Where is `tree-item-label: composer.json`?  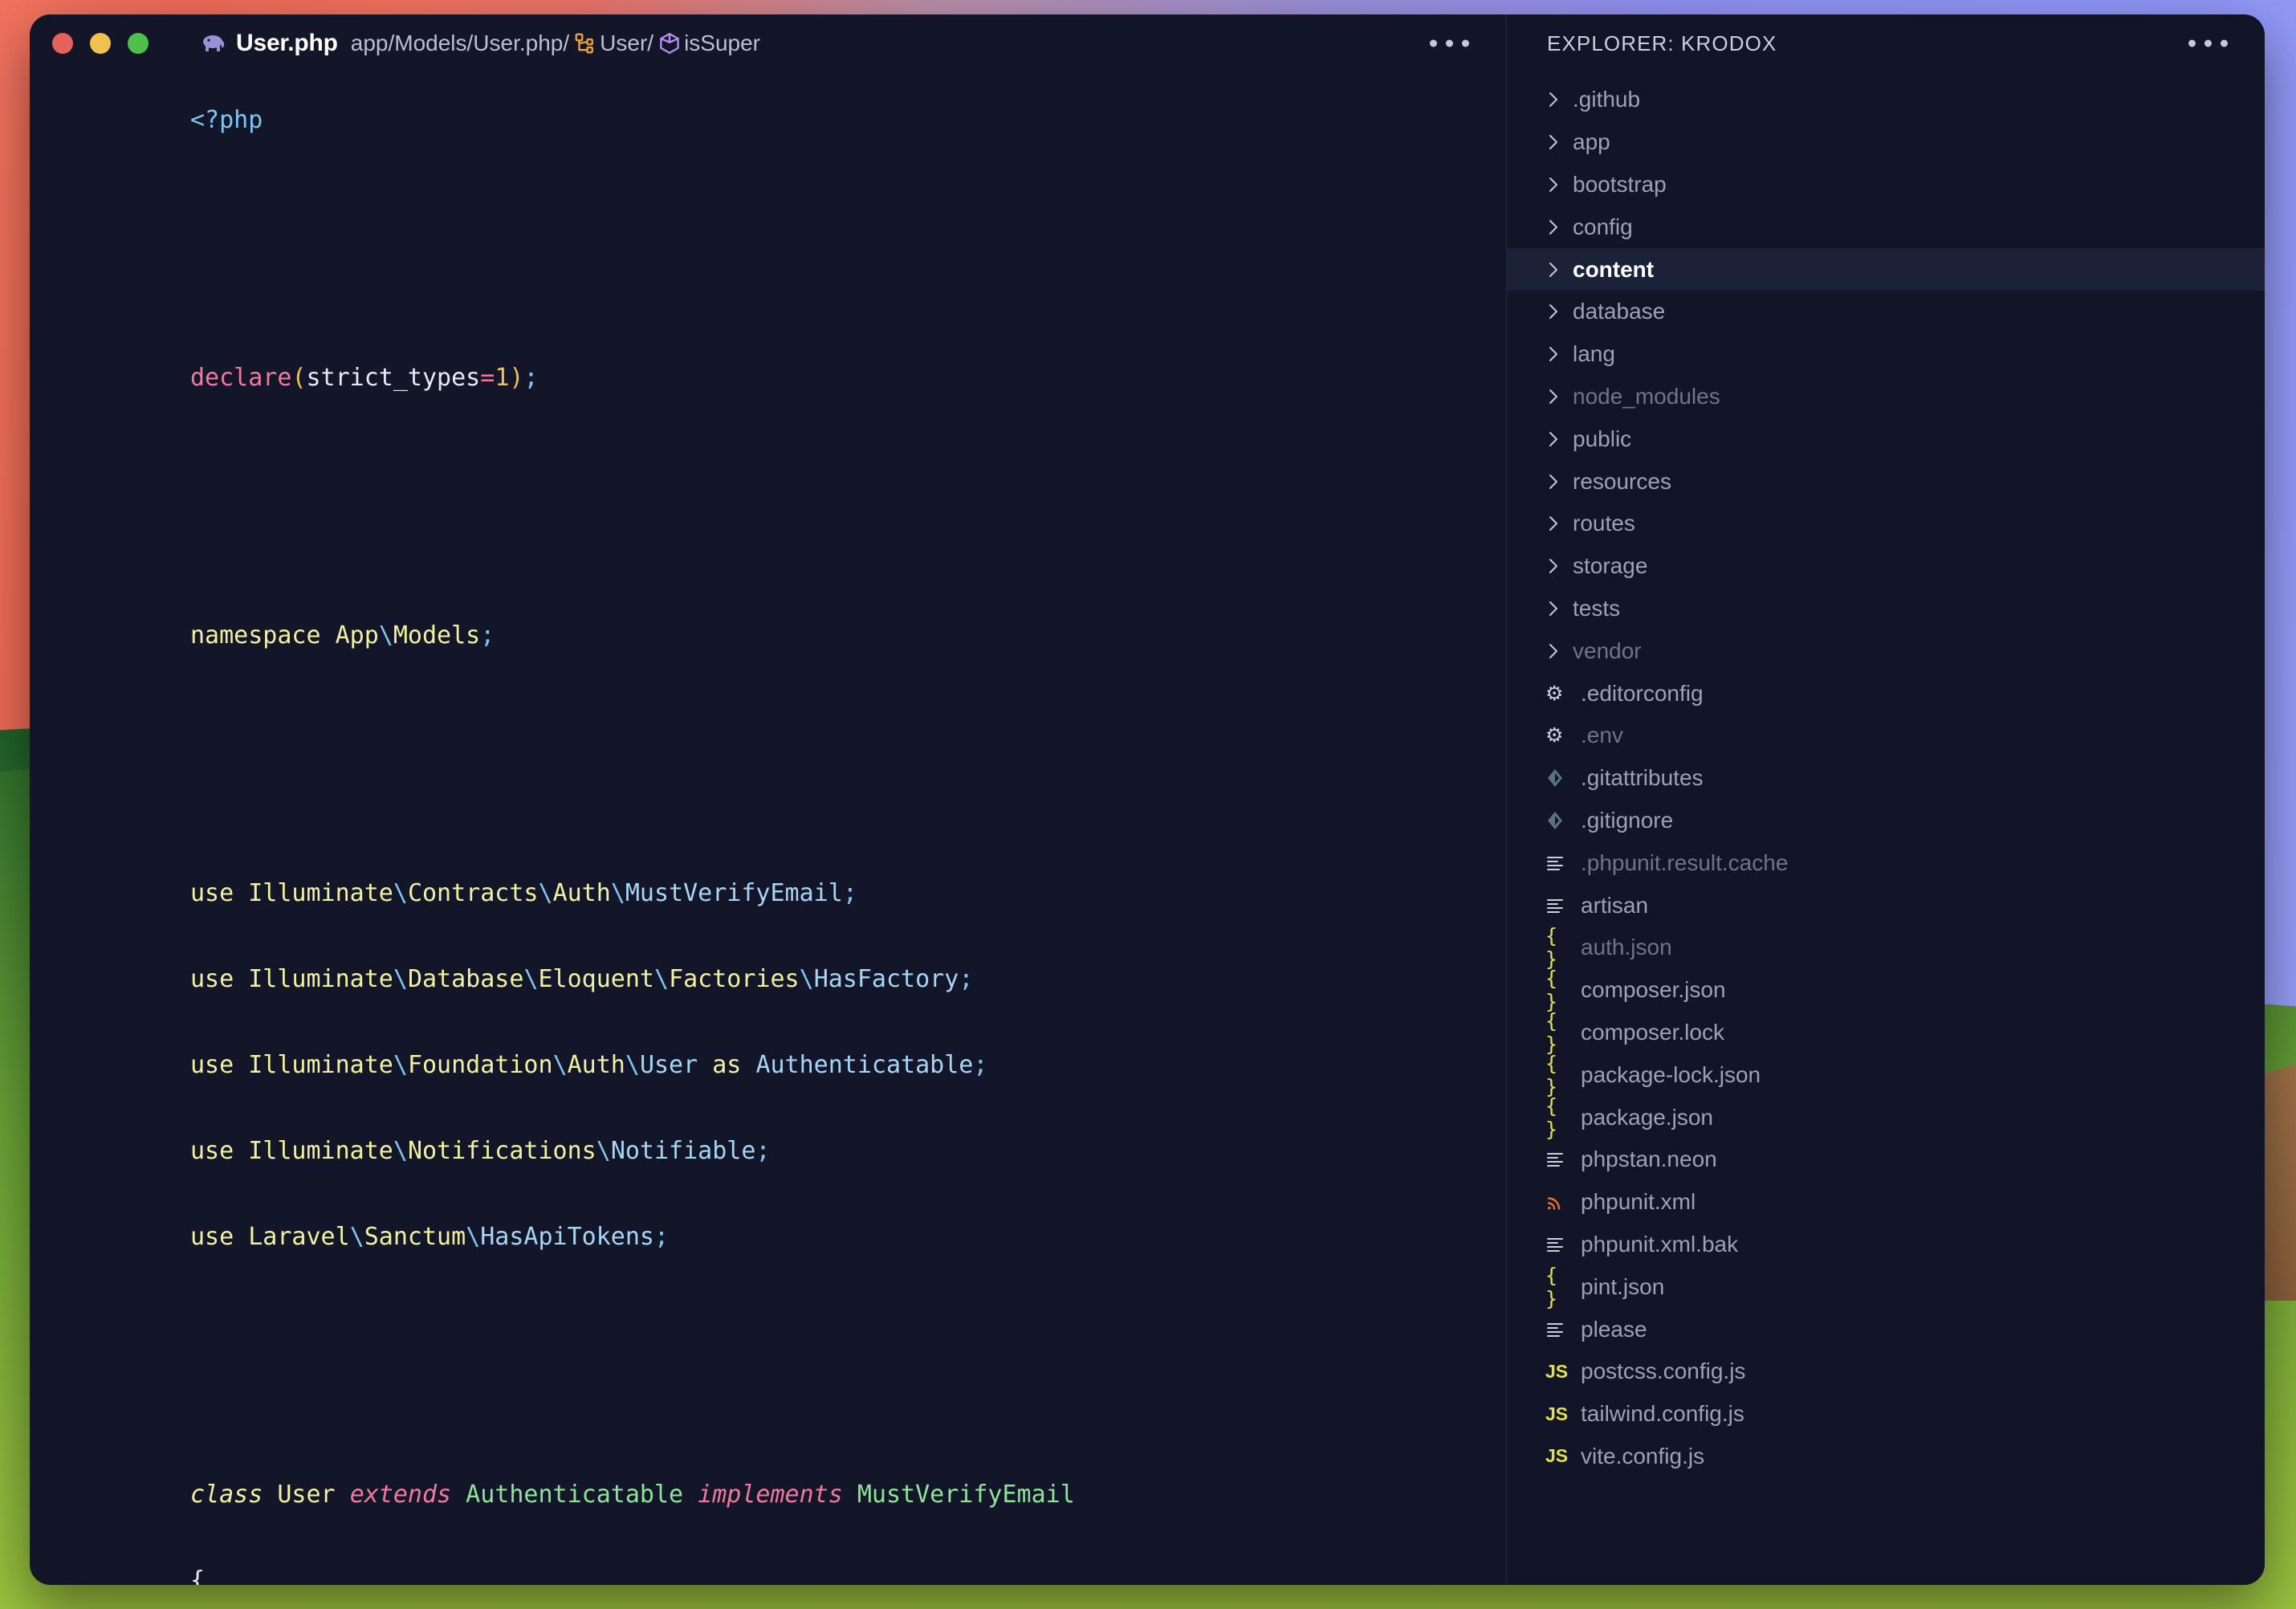 tree-item-label: composer.json is located at coordinates (1653, 990).